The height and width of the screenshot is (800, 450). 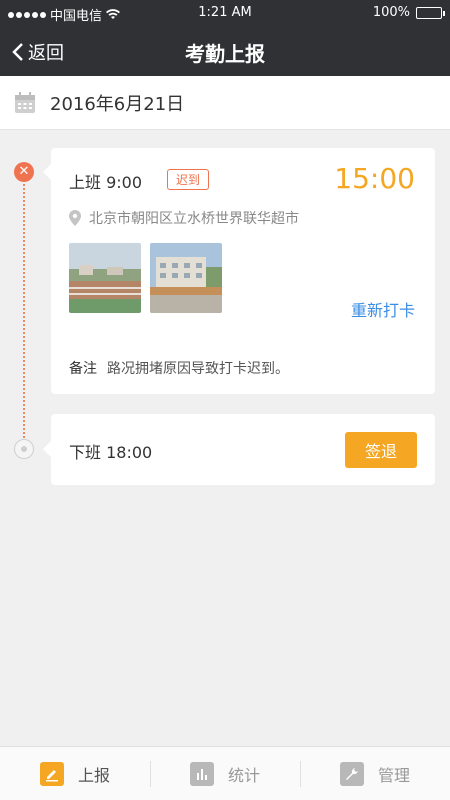 I want to click on checkin-shift-label: 上班 9:00, so click(x=106, y=182).